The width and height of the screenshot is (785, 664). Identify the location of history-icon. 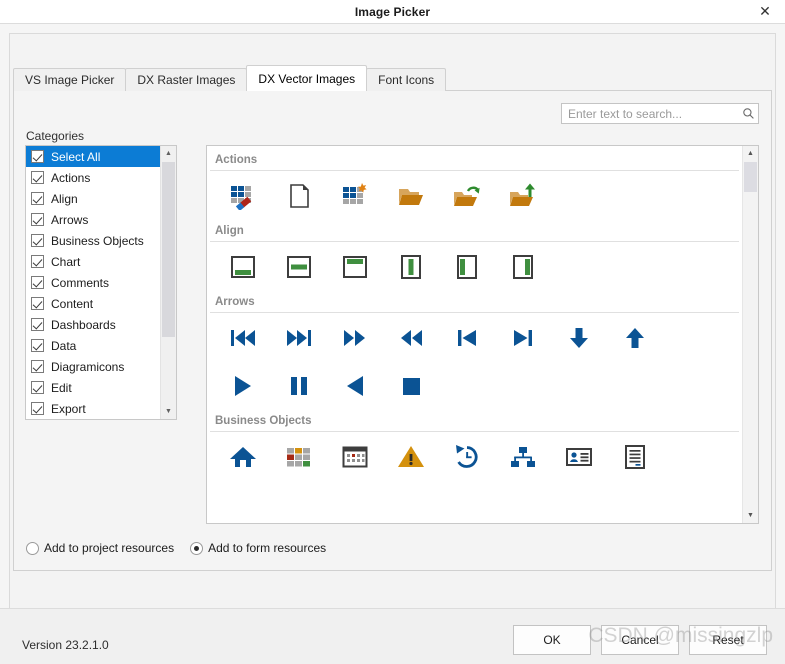
(467, 457).